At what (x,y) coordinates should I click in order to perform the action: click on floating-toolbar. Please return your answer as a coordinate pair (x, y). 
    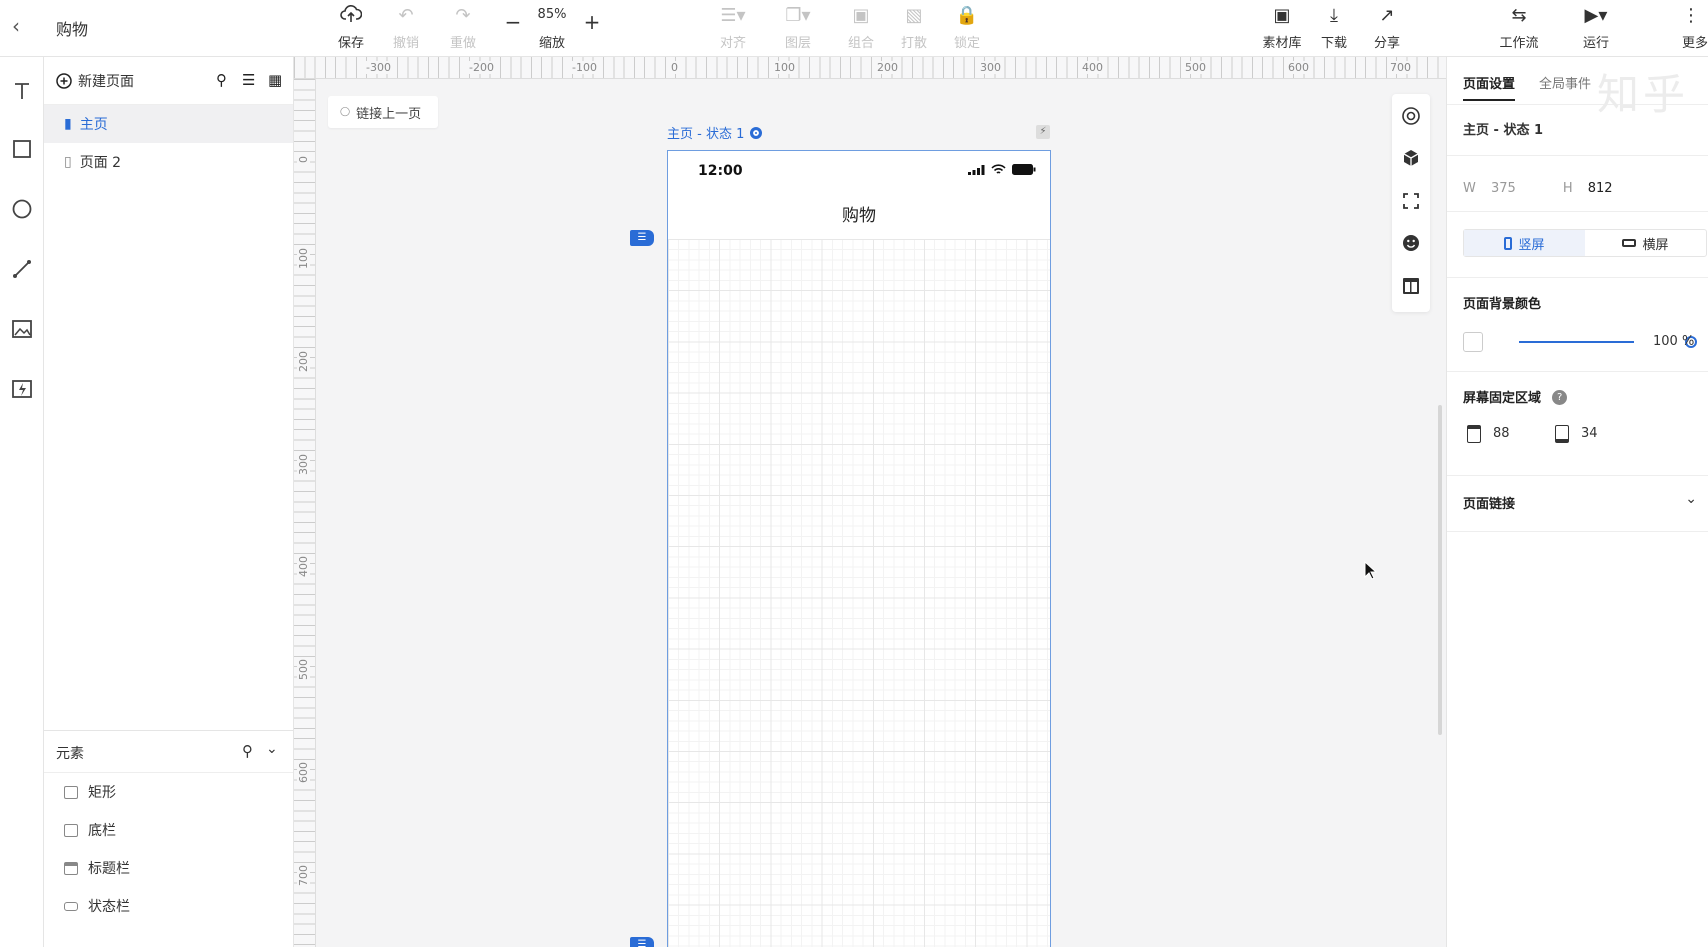
    Looking at the image, I should click on (1411, 203).